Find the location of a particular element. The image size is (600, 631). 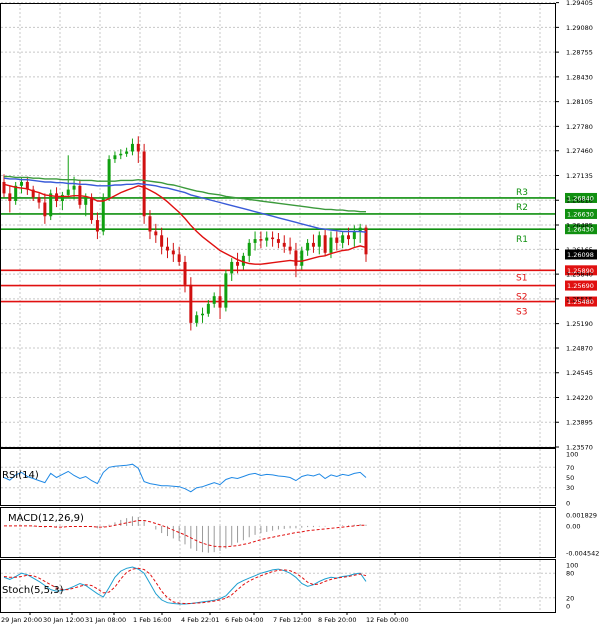

level-price-label-r2: 1.26630 is located at coordinates (580, 214).